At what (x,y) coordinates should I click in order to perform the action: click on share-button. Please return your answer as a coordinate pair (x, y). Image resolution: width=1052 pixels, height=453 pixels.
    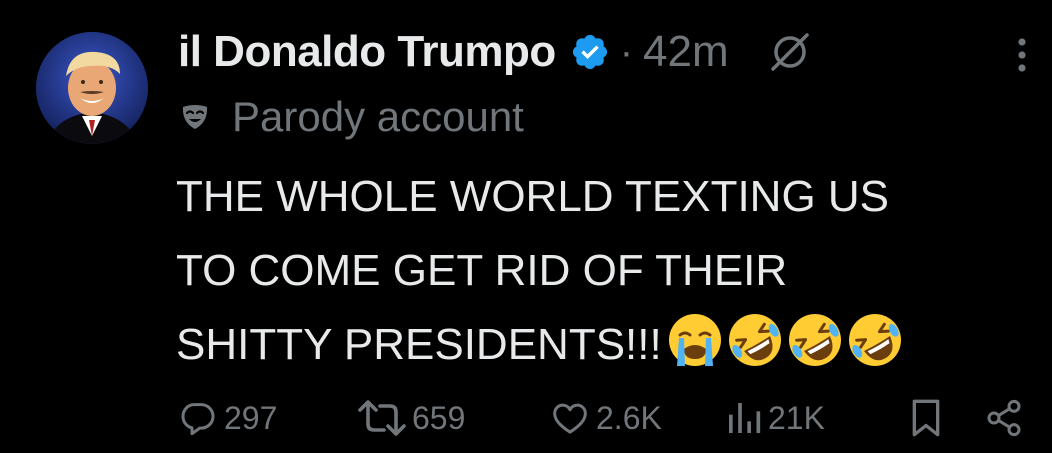
    Looking at the image, I should click on (1004, 418).